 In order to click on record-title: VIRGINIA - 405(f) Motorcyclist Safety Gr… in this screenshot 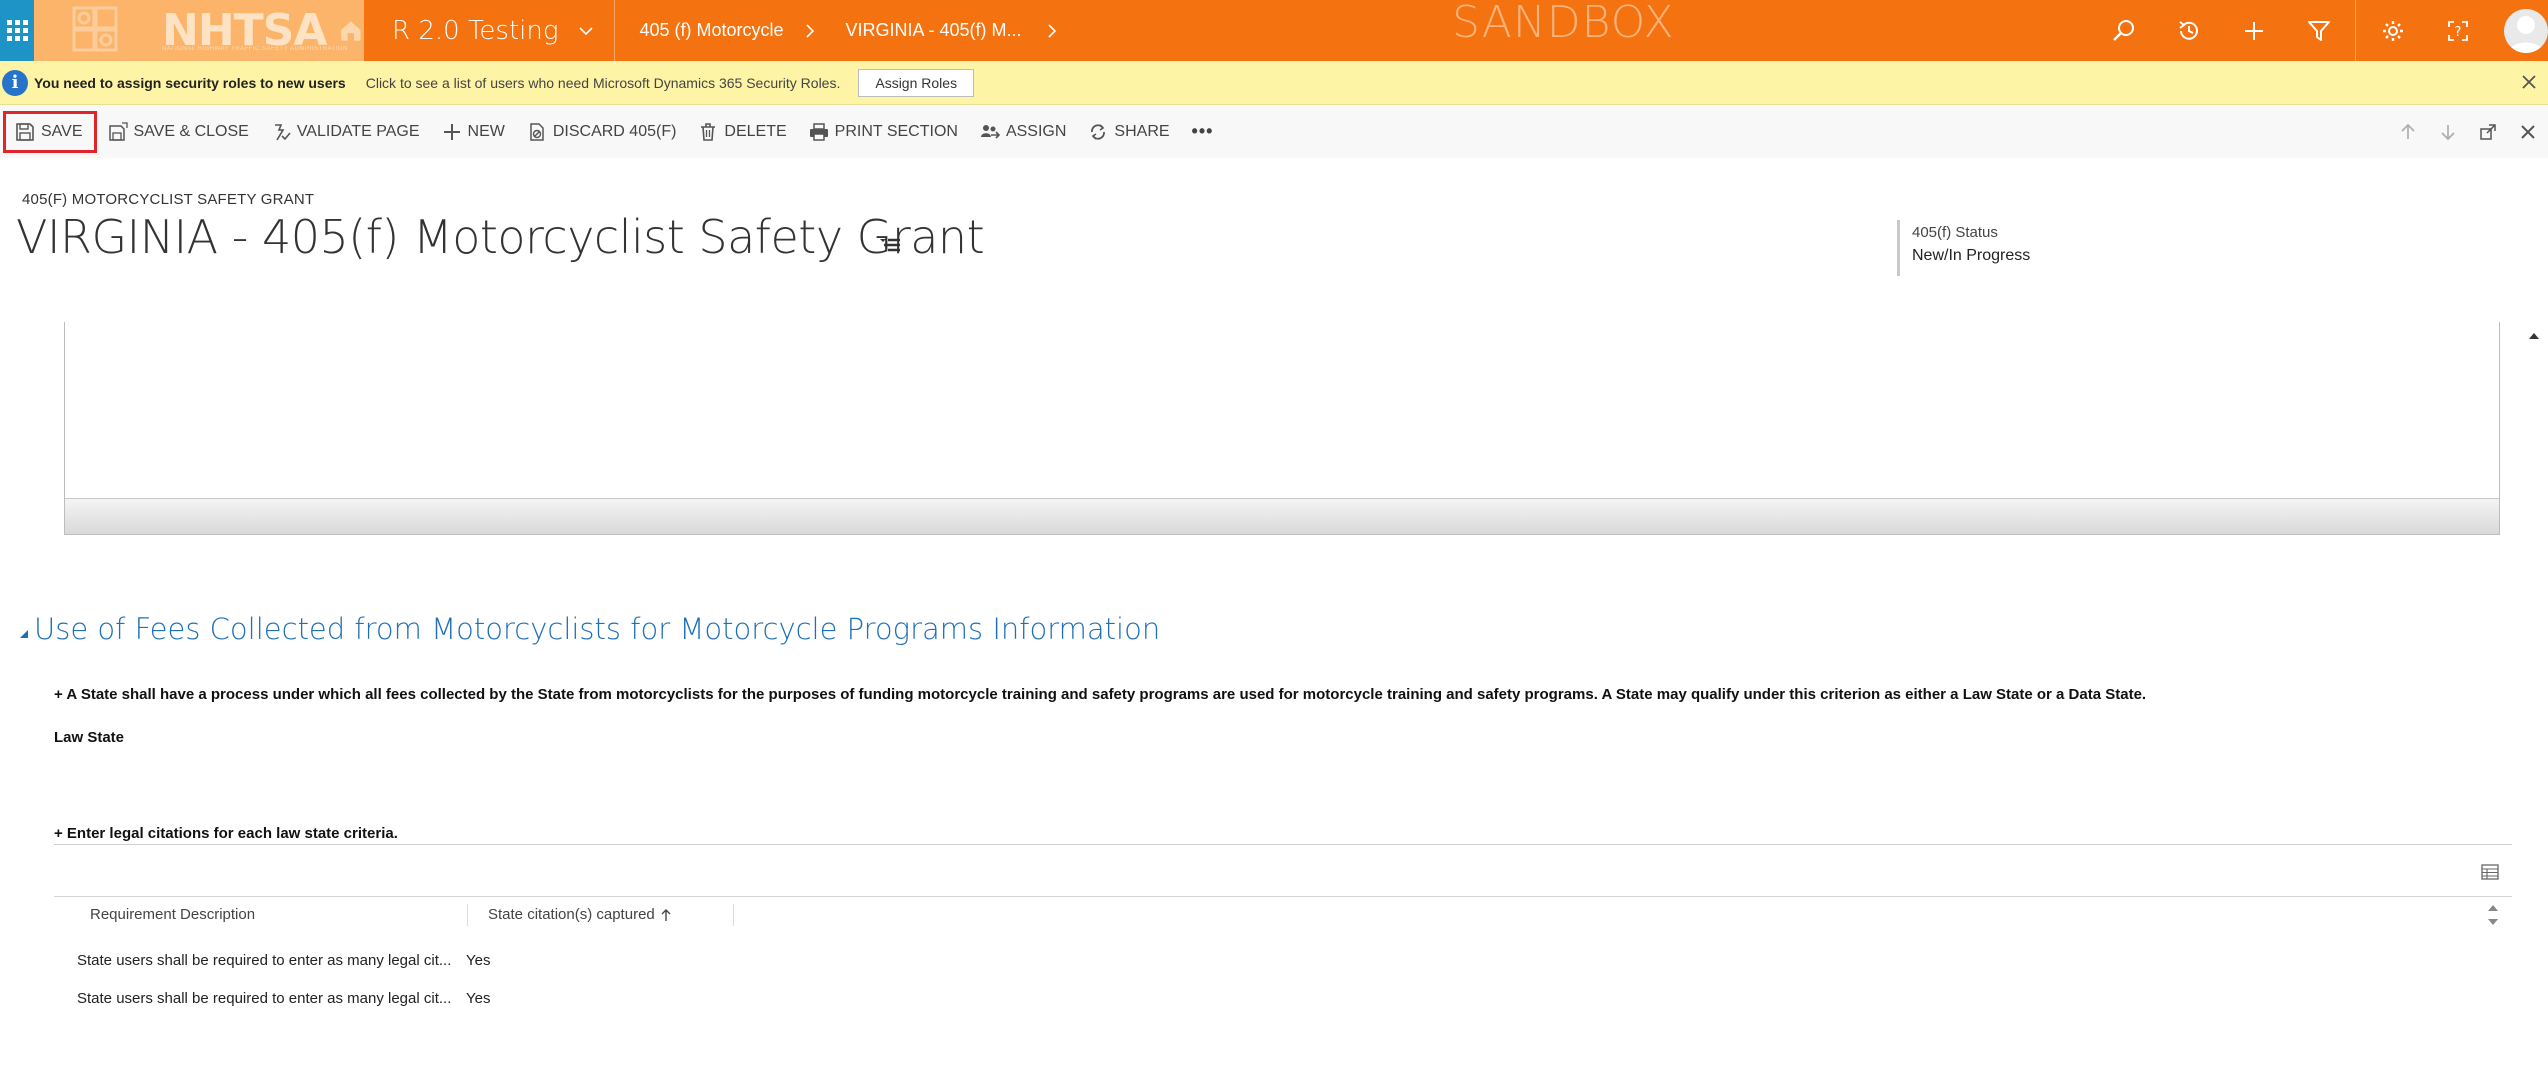, I will do `click(500, 237)`.